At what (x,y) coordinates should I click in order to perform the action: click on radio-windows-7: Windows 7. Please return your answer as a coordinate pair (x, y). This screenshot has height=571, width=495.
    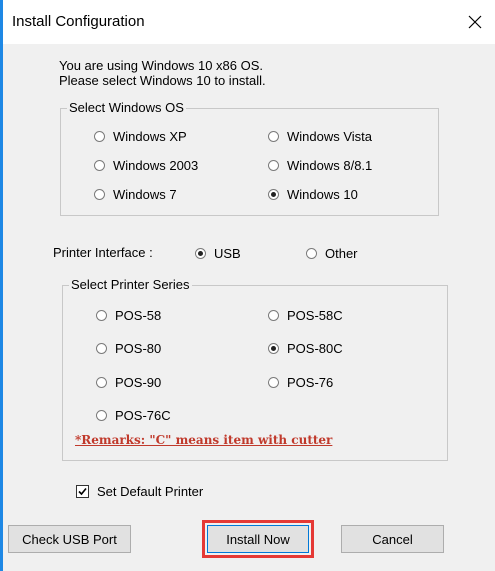
    Looking at the image, I should click on (135, 194).